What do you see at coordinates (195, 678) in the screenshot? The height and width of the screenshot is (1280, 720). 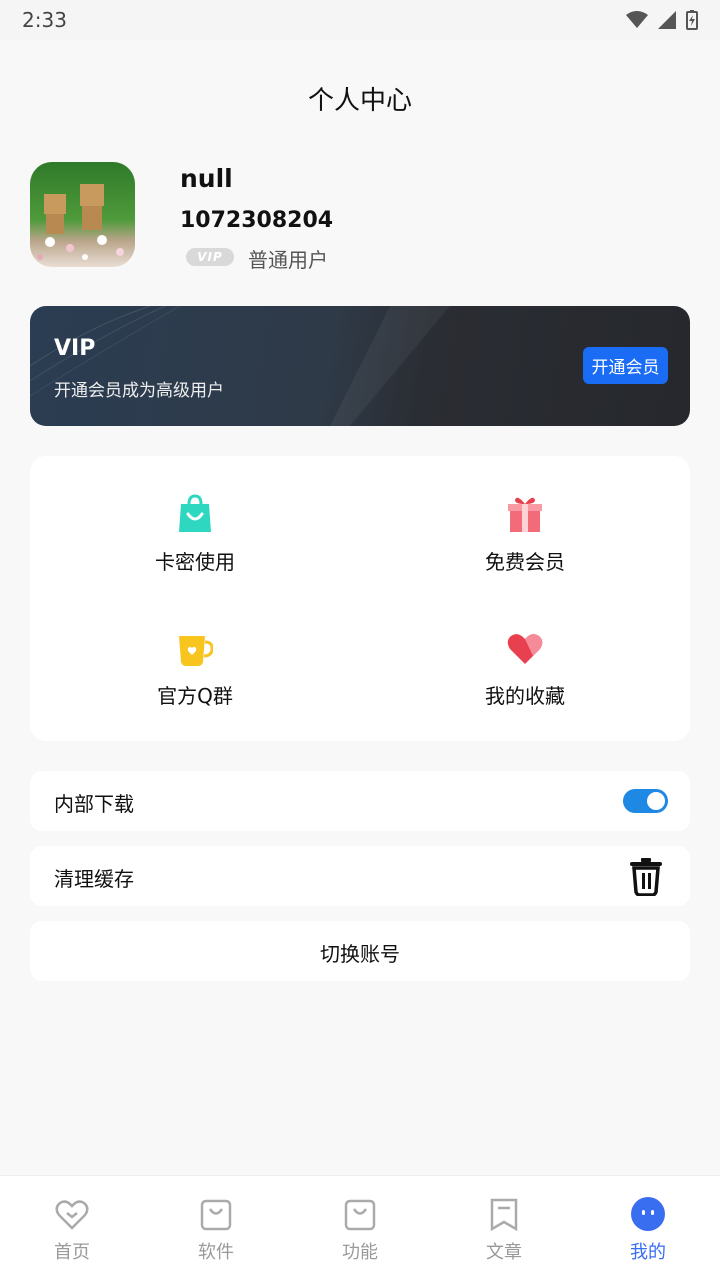 I see `grid-item-official-group: 官方Q群` at bounding box center [195, 678].